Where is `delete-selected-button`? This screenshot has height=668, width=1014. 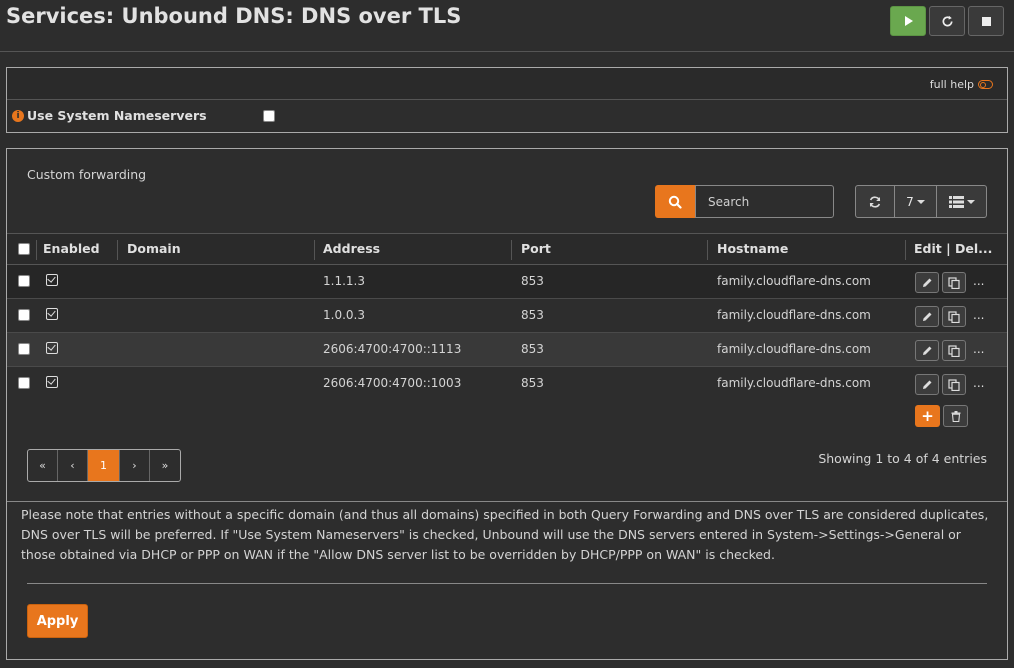
delete-selected-button is located at coordinates (955, 416).